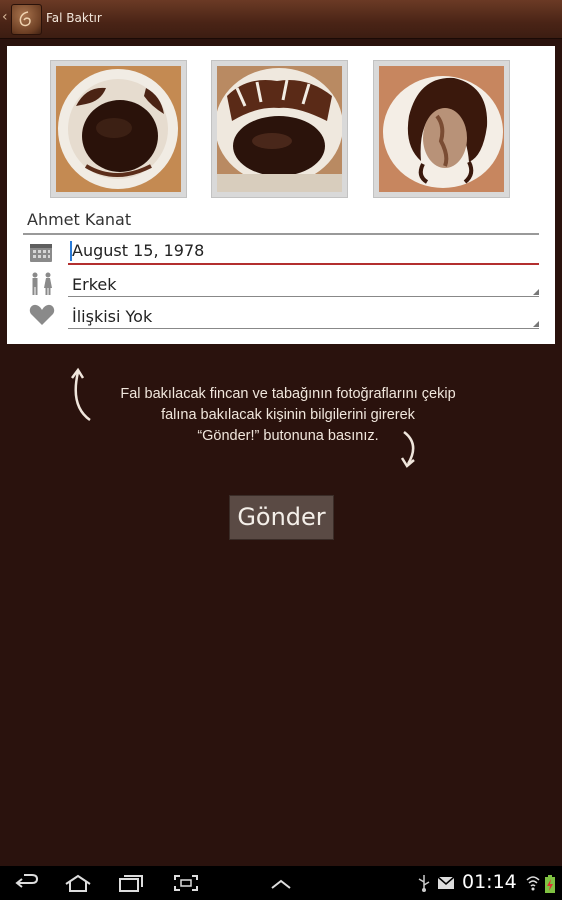 This screenshot has width=562, height=900. What do you see at coordinates (407, 449) in the screenshot?
I see `curved-arrow-down-icon` at bounding box center [407, 449].